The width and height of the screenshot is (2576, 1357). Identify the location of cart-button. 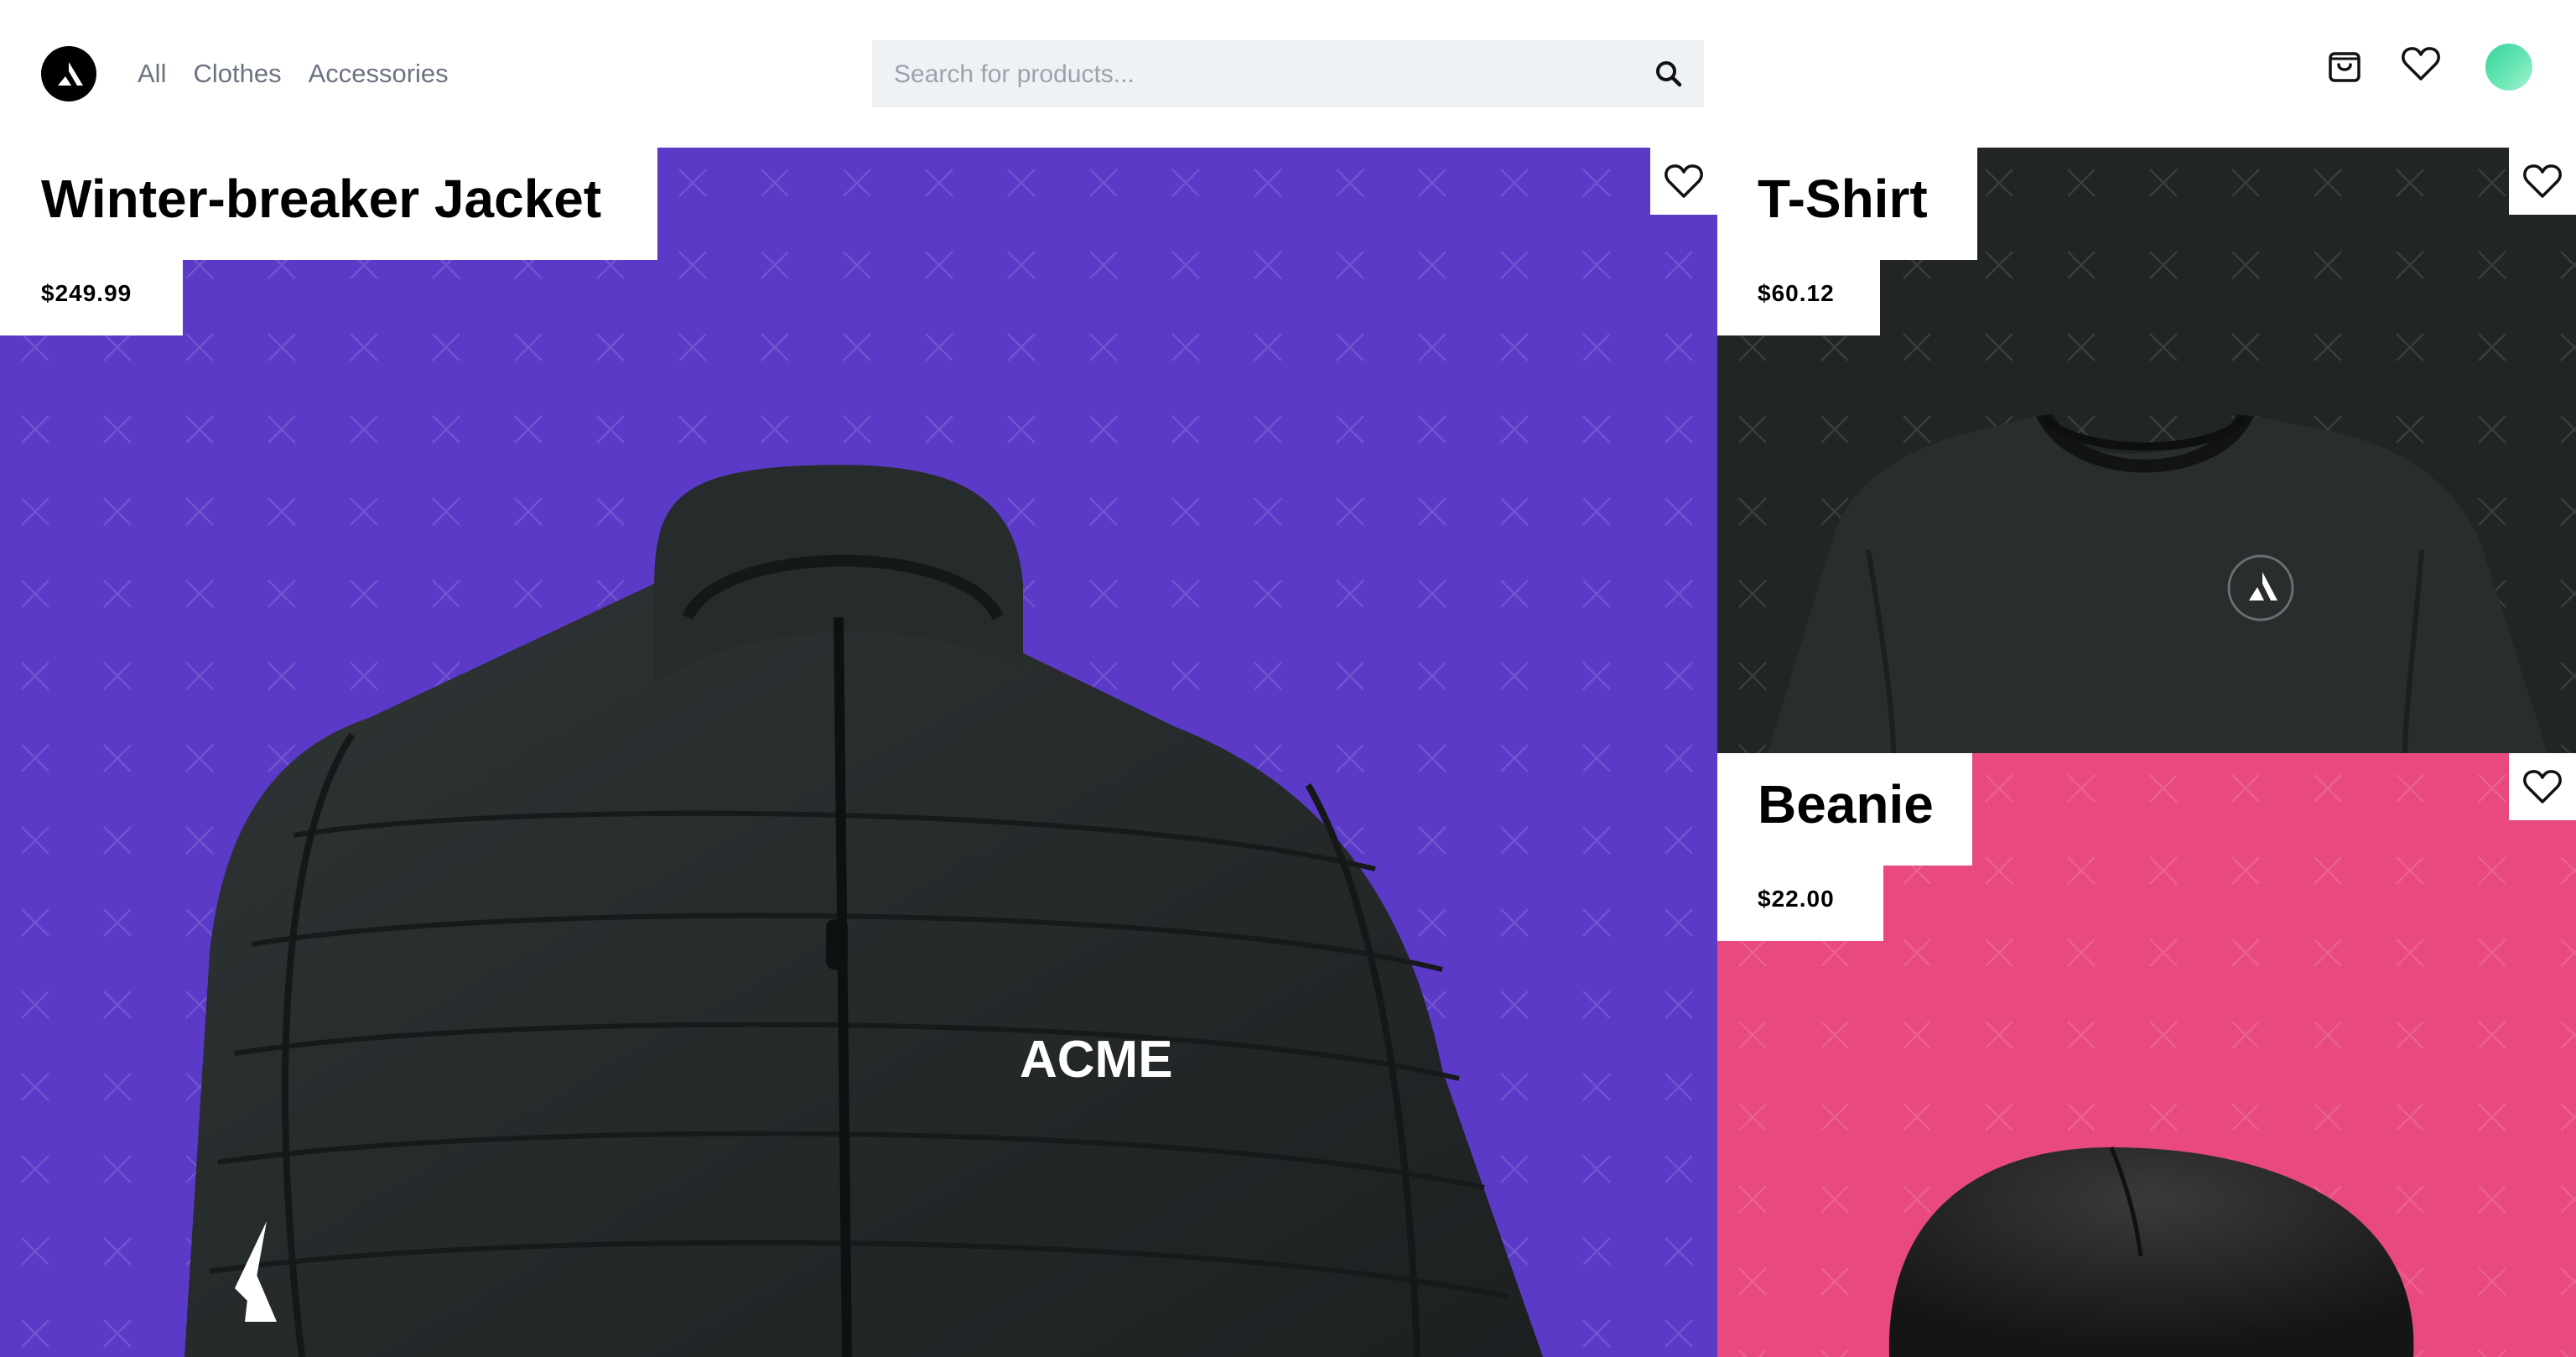
(2344, 63).